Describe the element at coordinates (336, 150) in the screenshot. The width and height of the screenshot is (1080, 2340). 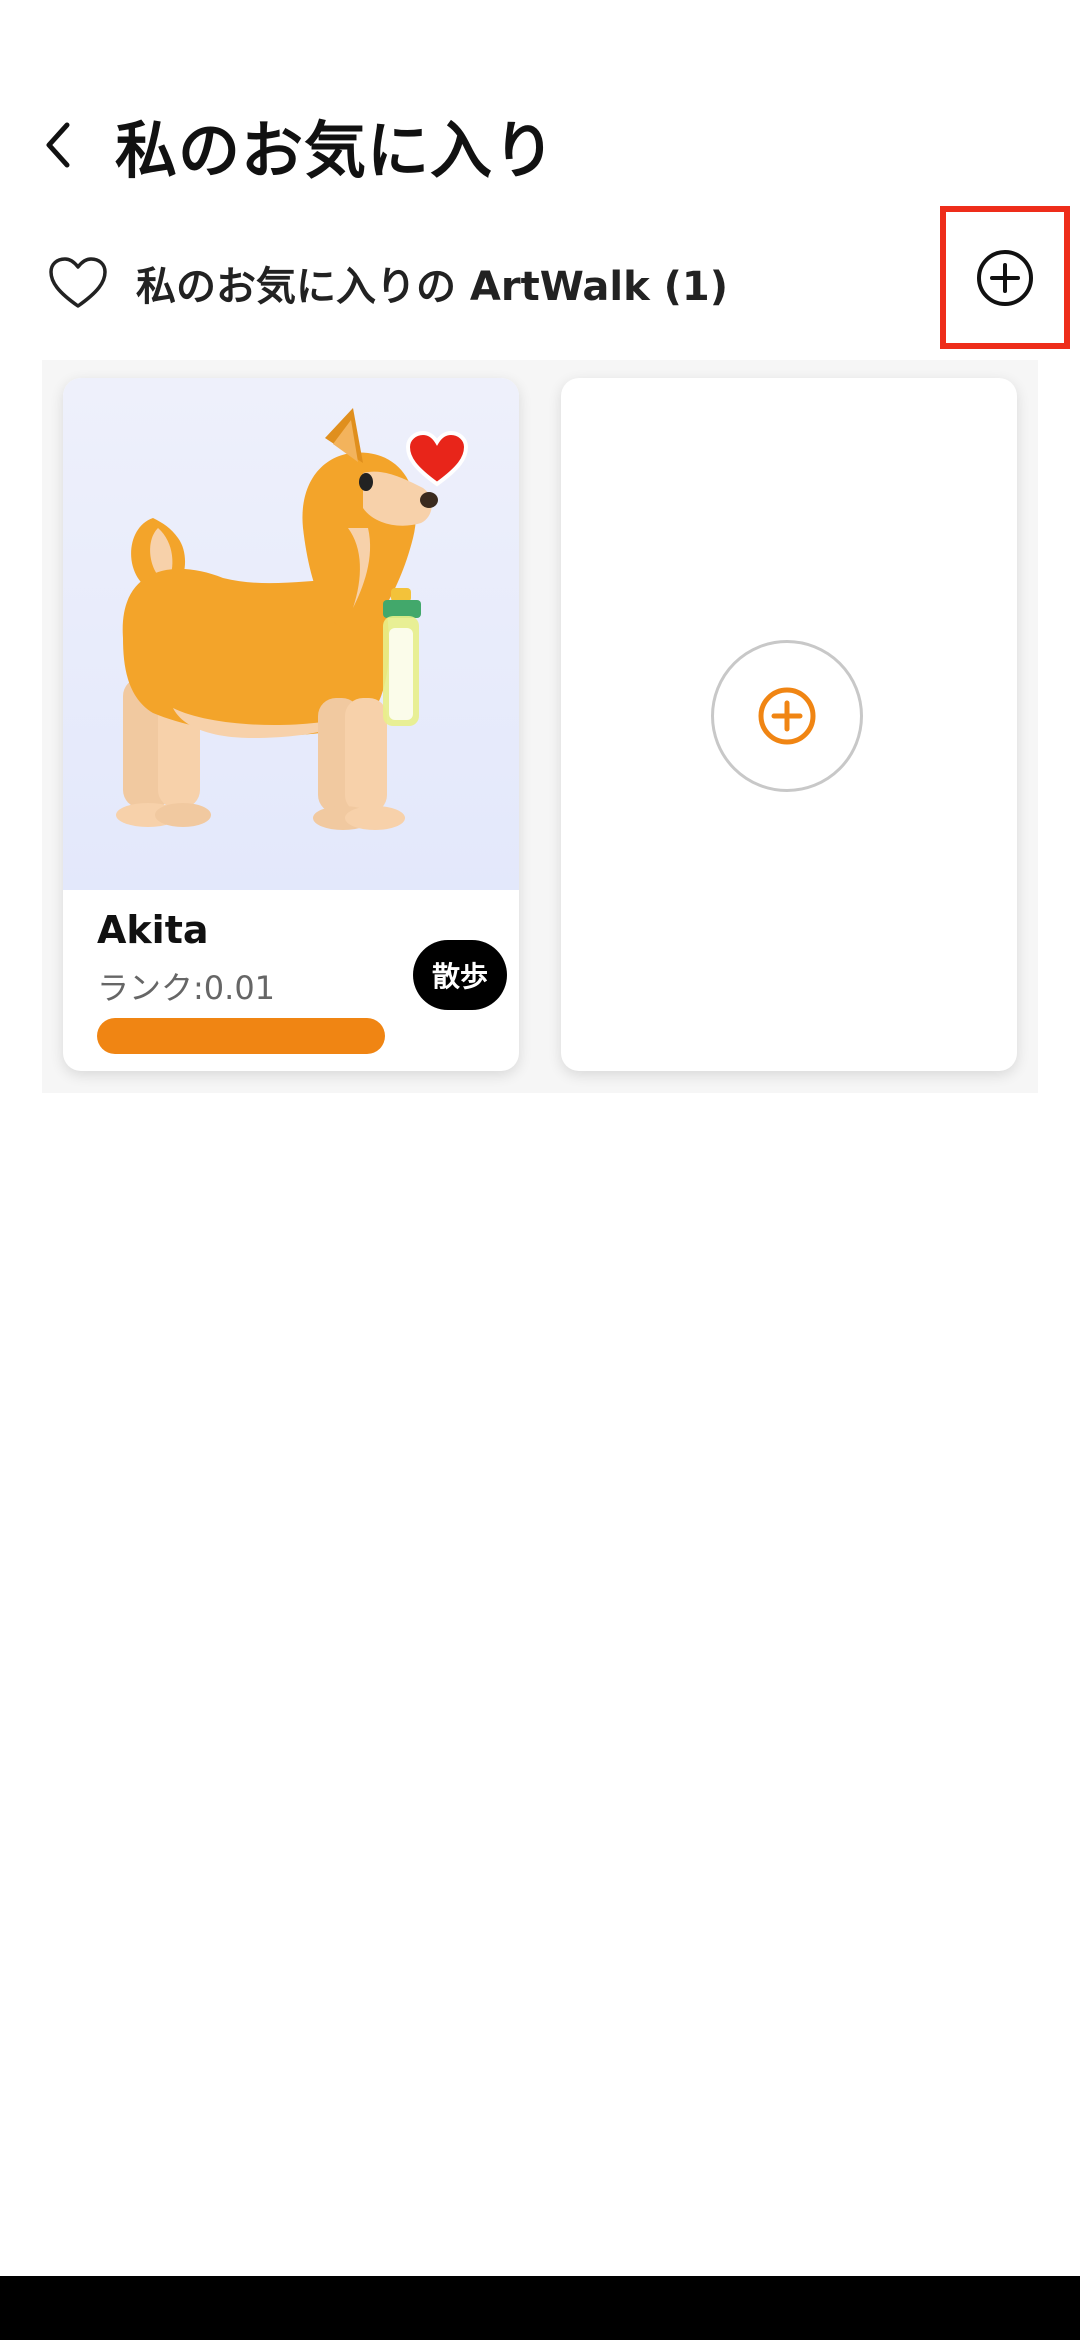
I see `page-title: 私のお気に入り` at that location.